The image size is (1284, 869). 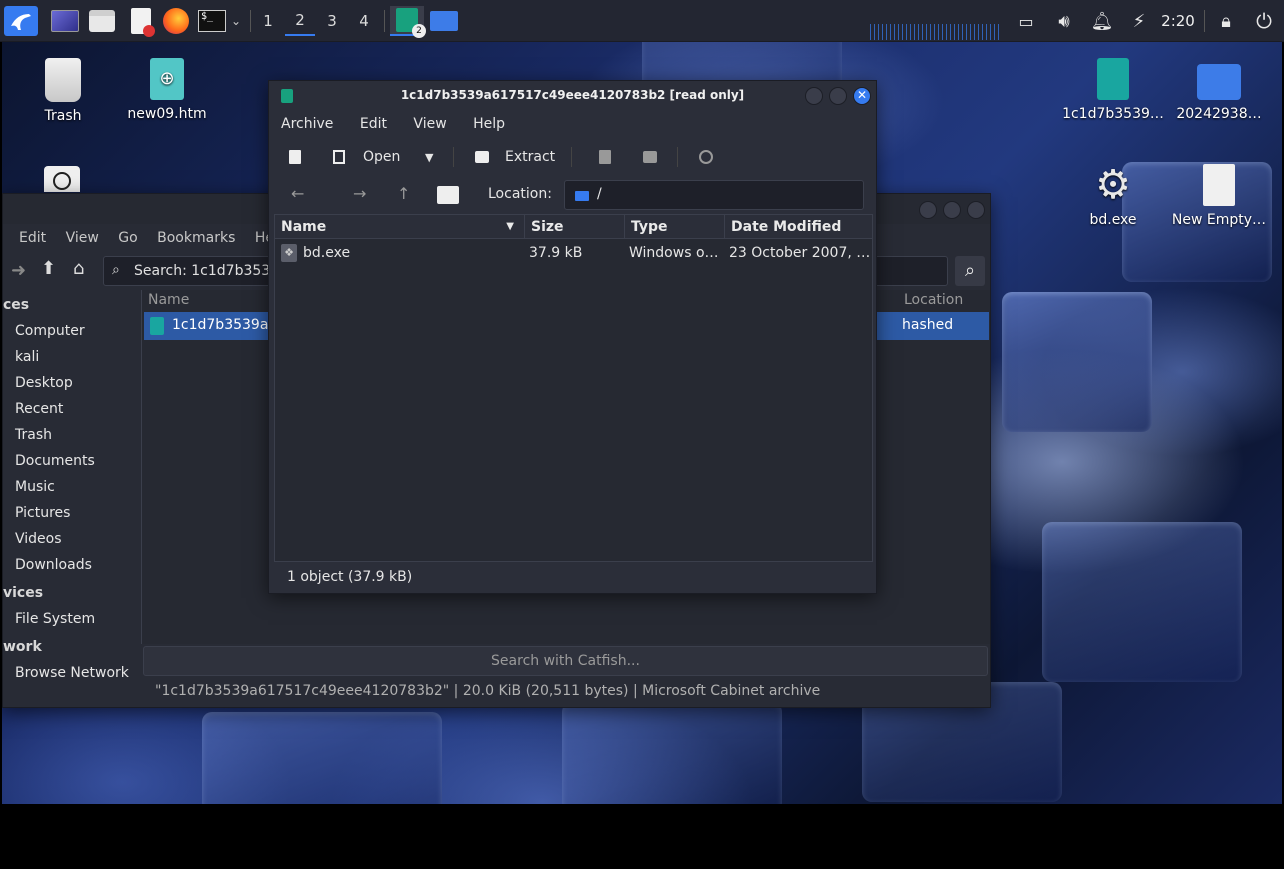 I want to click on menu-archive: Archive, so click(x=307, y=124).